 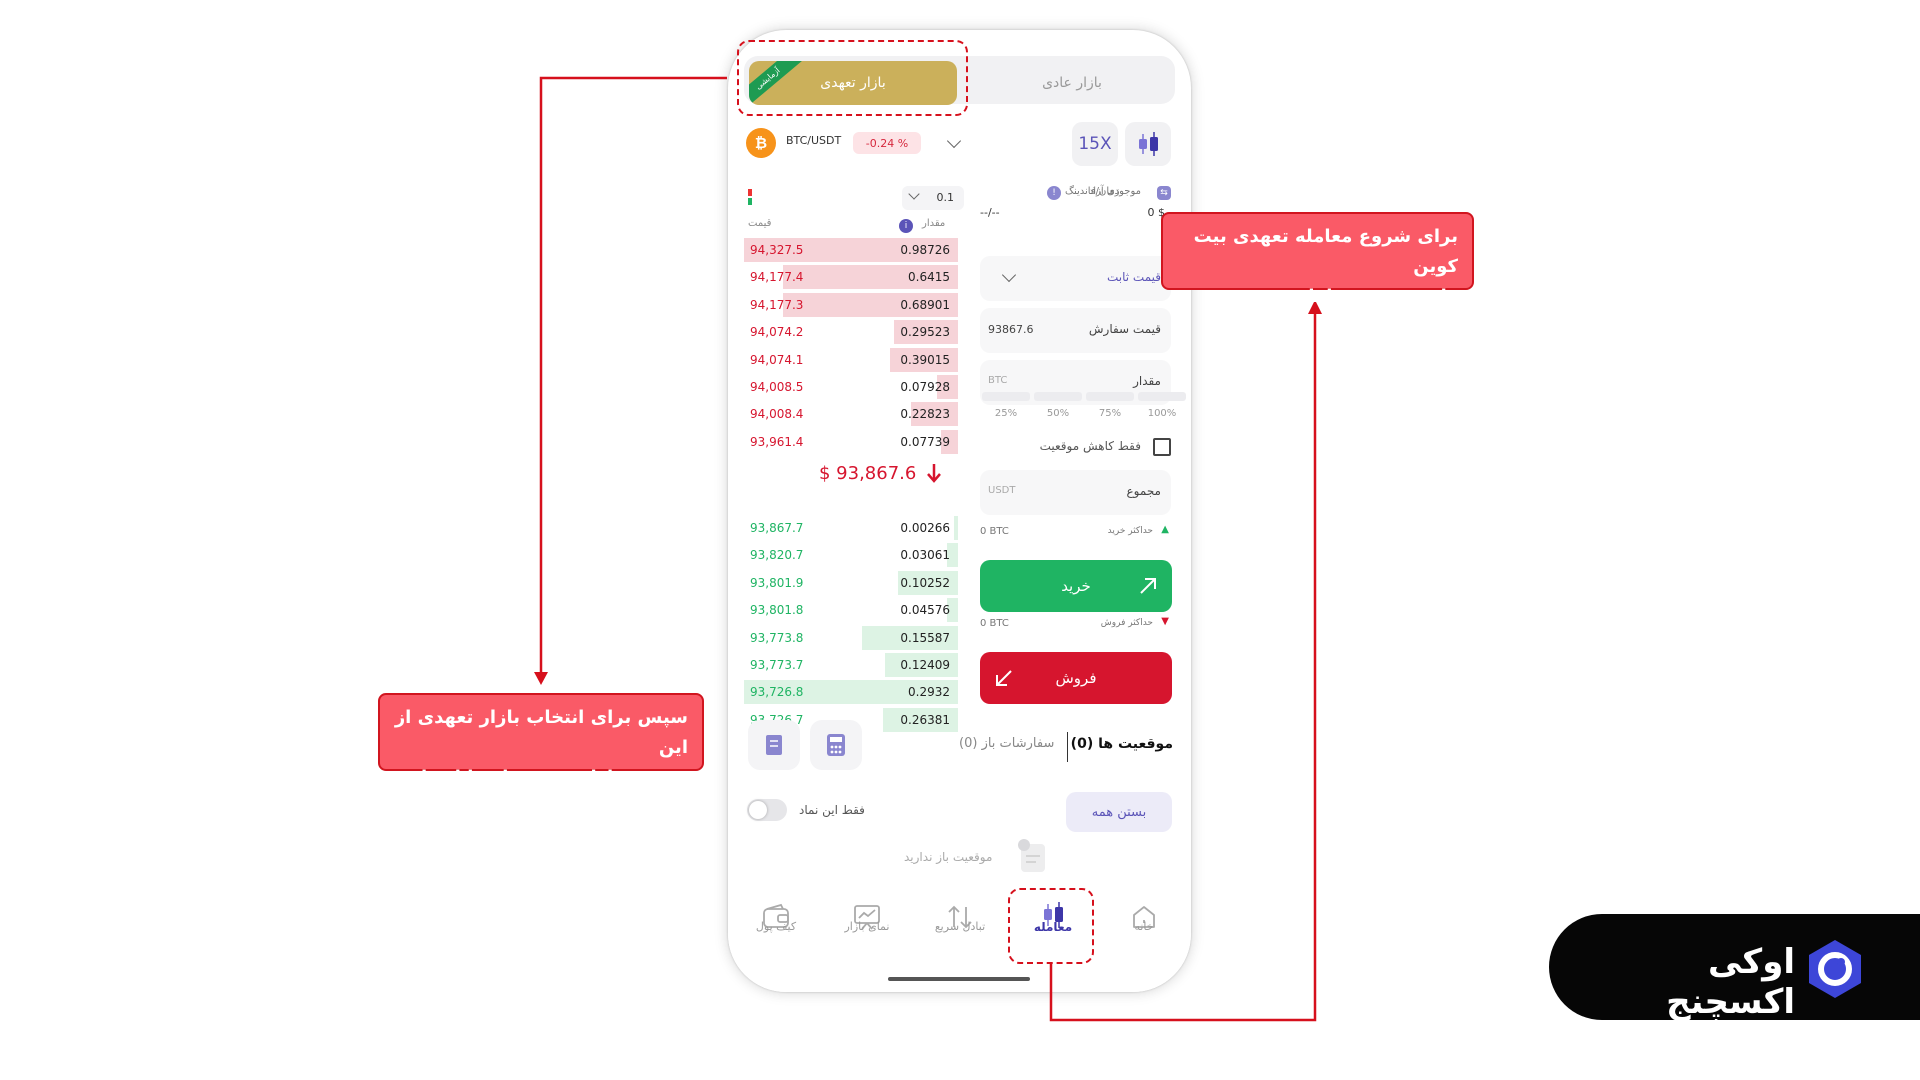 What do you see at coordinates (541, 732) in the screenshot?
I see `callout-line: سپس برای انتخاب بازار تعهدی از این` at bounding box center [541, 732].